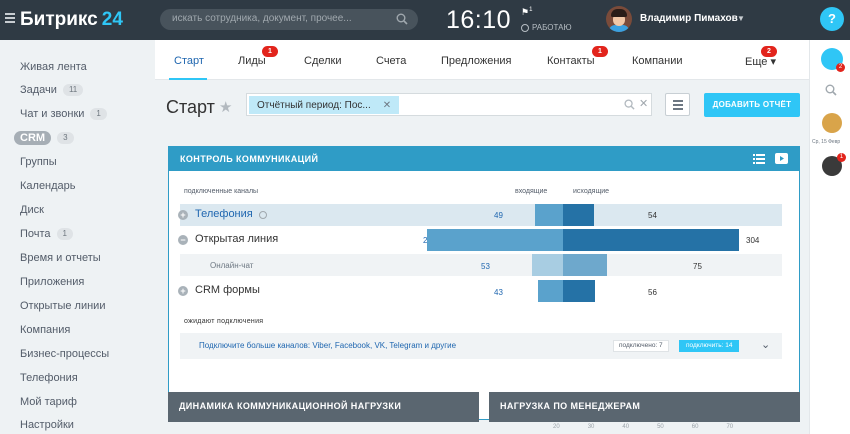 Image resolution: width=850 pixels, height=434 pixels. What do you see at coordinates (224, 214) in the screenshot?
I see `channel-label: Телефония` at bounding box center [224, 214].